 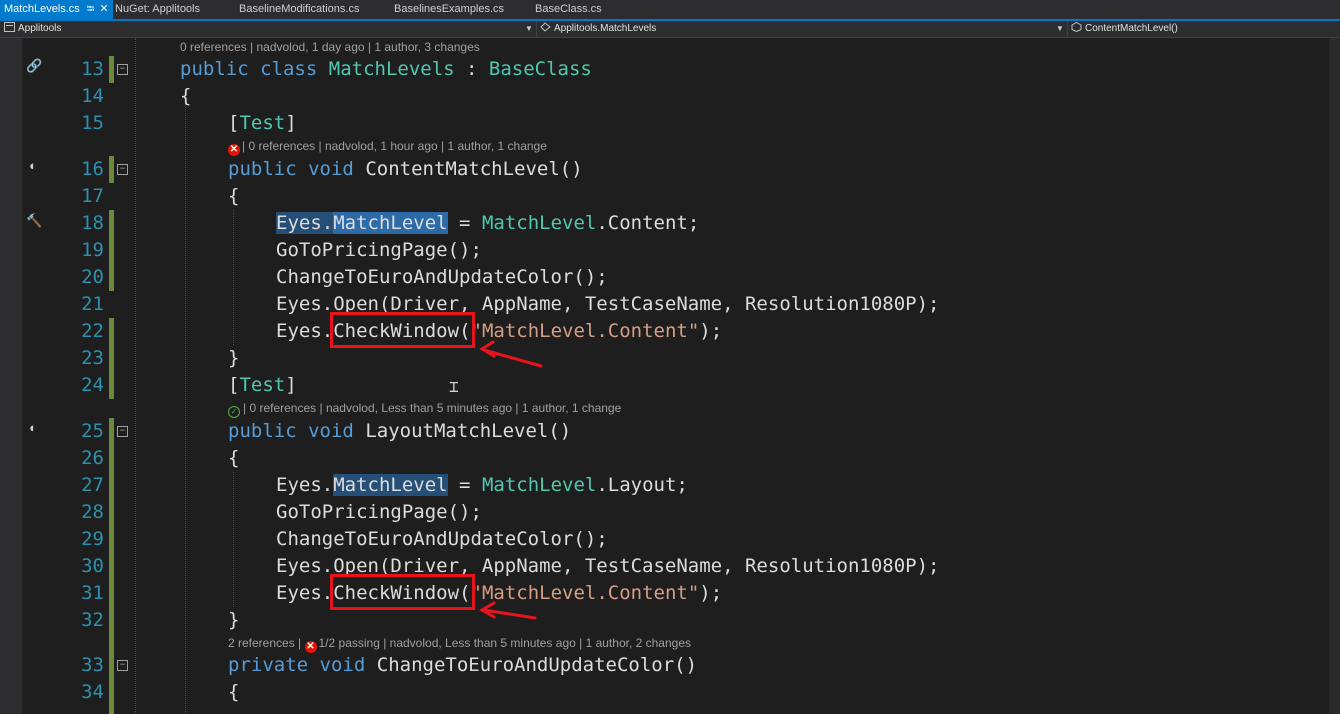 I want to click on tab-matchlevels: MatchLevels.cs ⭾ ✕, so click(x=56, y=9).